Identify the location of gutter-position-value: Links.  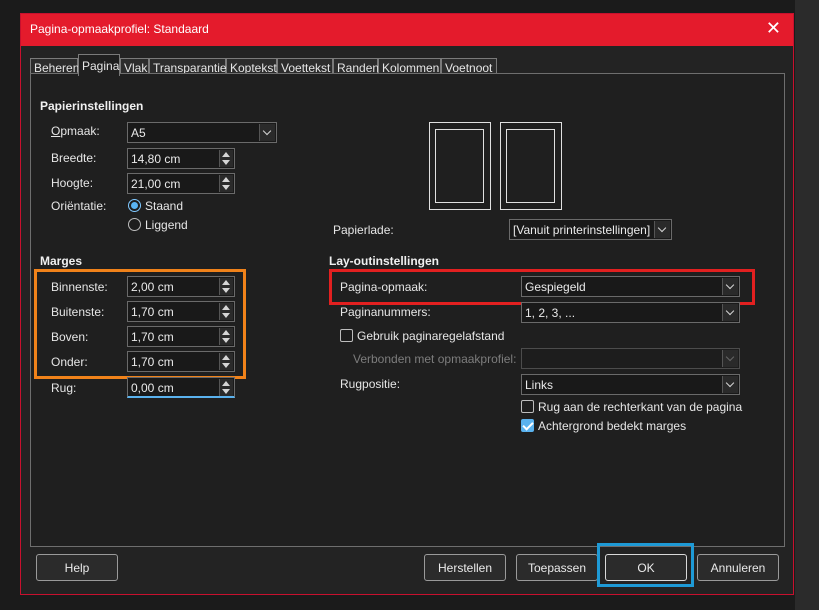
(539, 385).